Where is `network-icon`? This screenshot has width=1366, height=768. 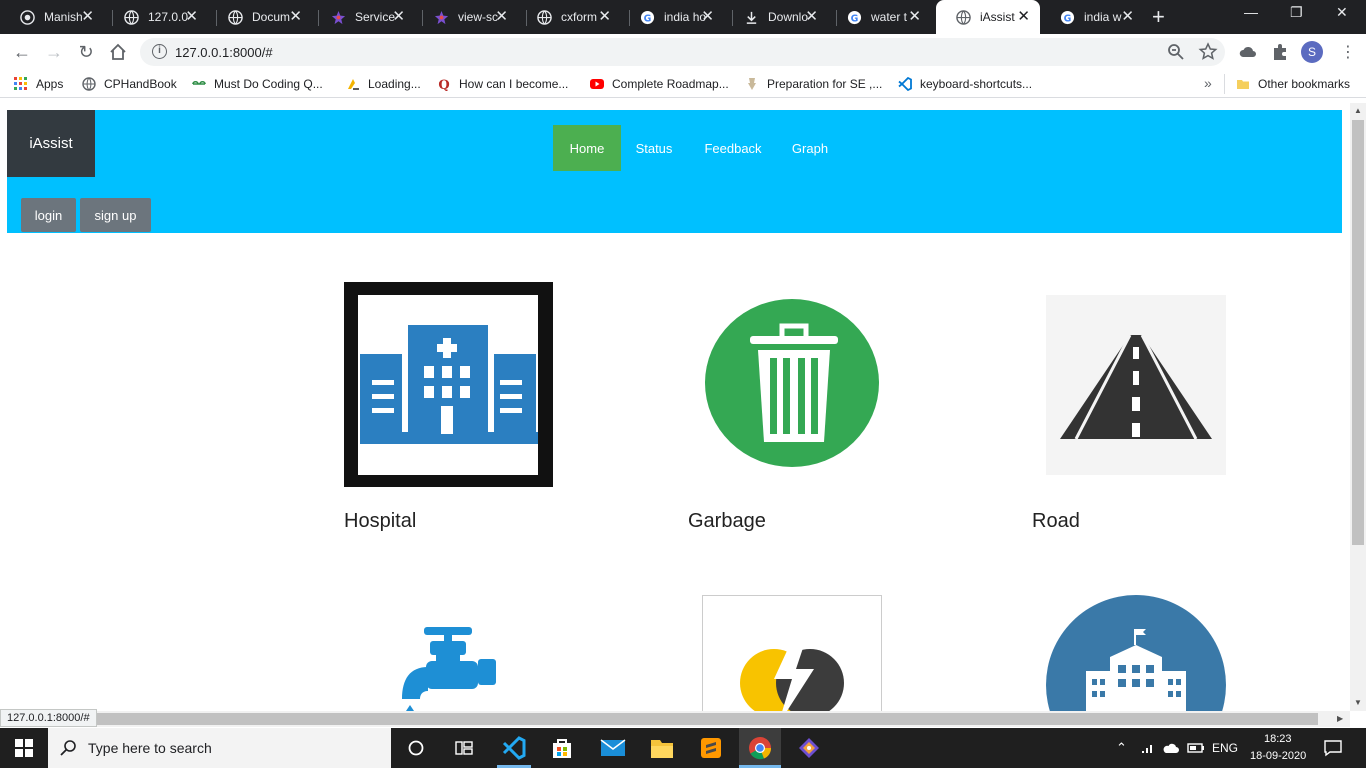 network-icon is located at coordinates (1148, 748).